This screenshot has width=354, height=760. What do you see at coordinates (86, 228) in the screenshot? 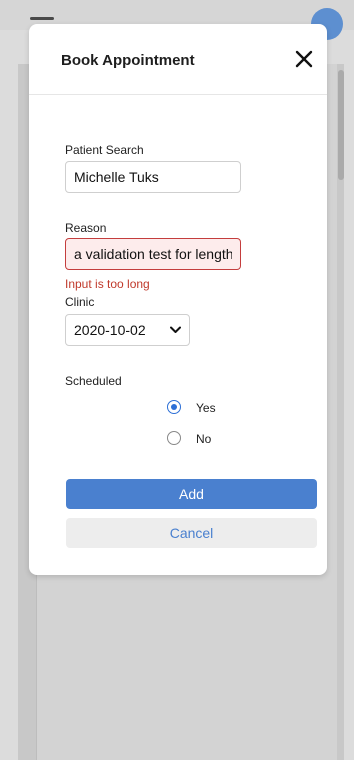
I see `reason-label: Reason` at bounding box center [86, 228].